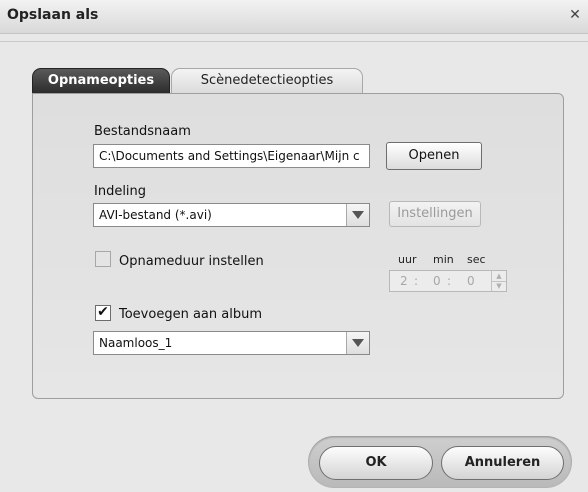 This screenshot has width=588, height=492. Describe the element at coordinates (190, 314) in the screenshot. I see `album-label: Toevoegen aan album` at that location.